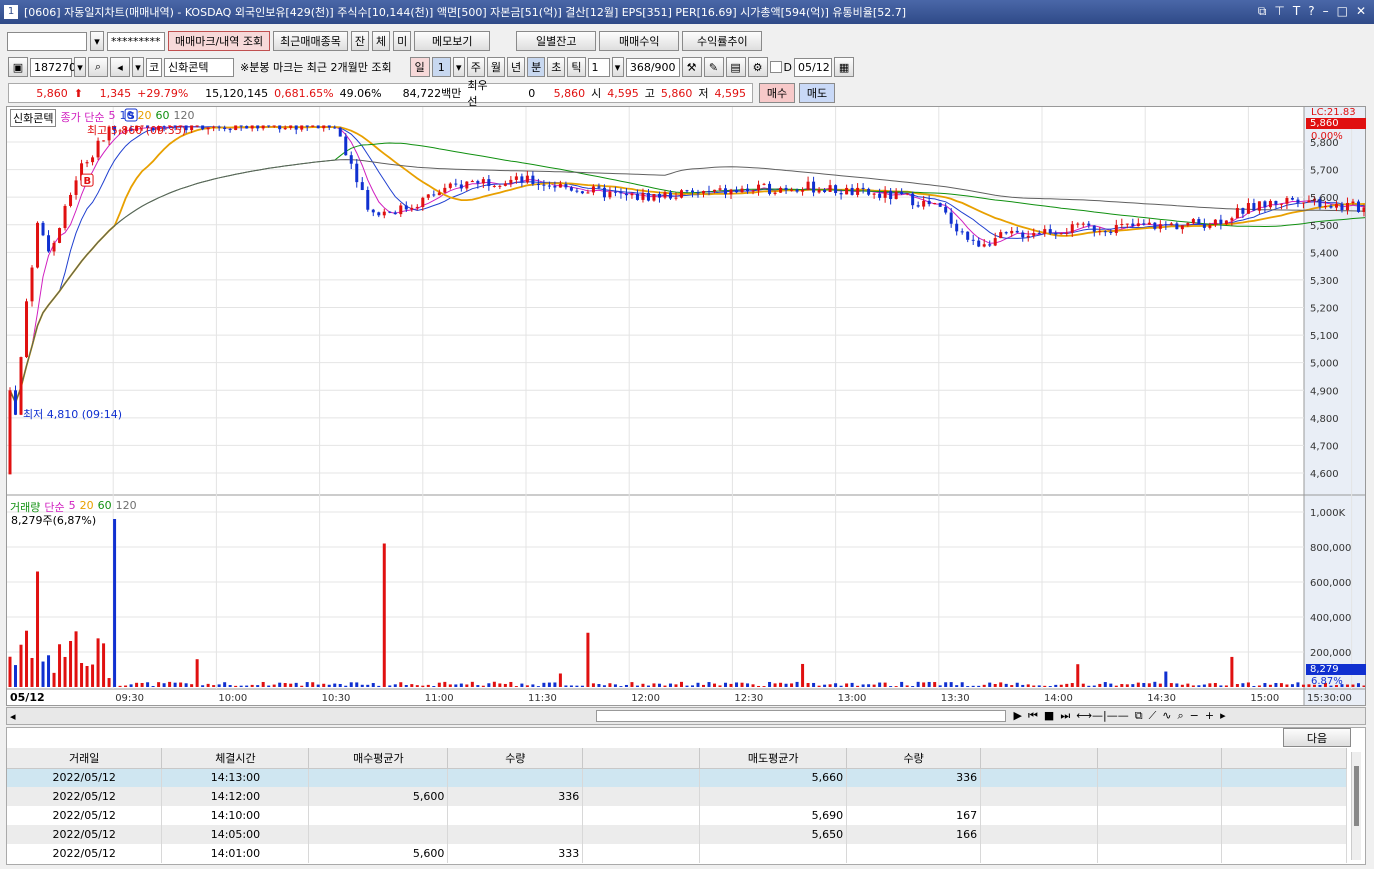  What do you see at coordinates (777, 93) in the screenshot?
I see `buy-button: 매수` at bounding box center [777, 93].